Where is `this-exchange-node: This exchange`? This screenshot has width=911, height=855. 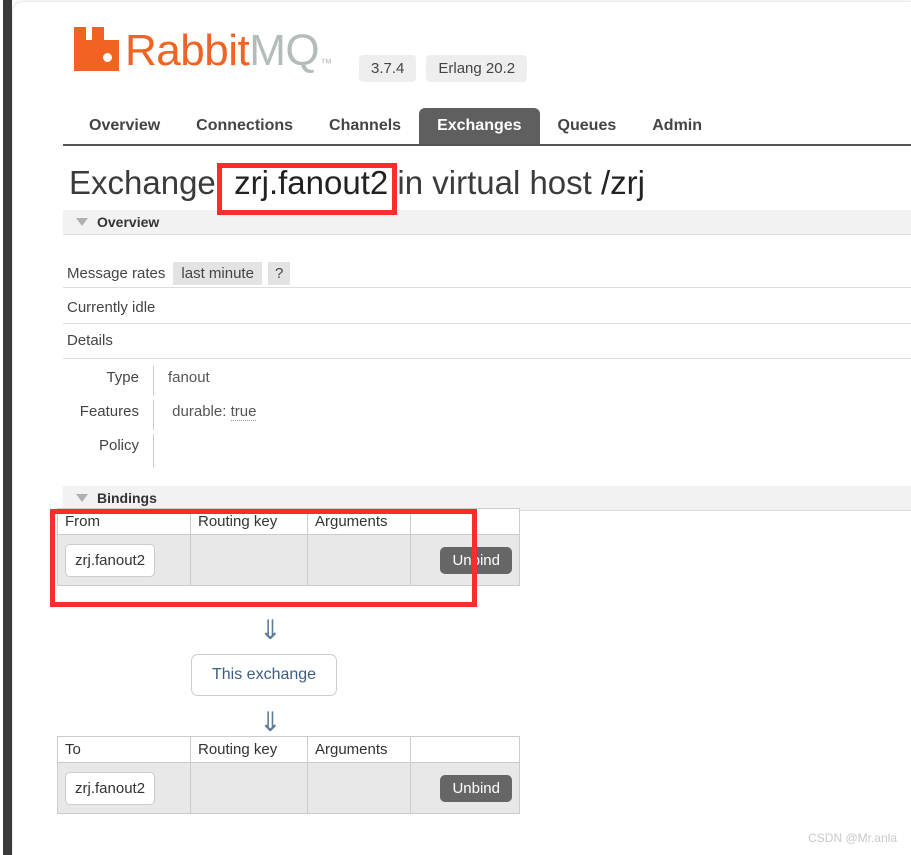 this-exchange-node: This exchange is located at coordinates (264, 675).